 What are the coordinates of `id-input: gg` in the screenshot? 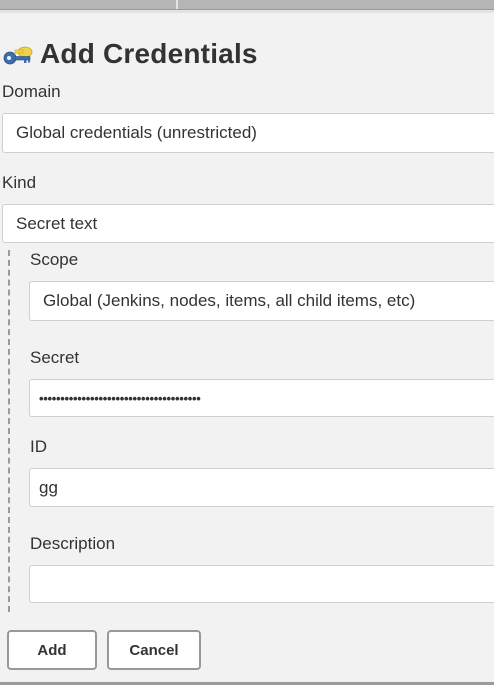 It's located at (261, 487).